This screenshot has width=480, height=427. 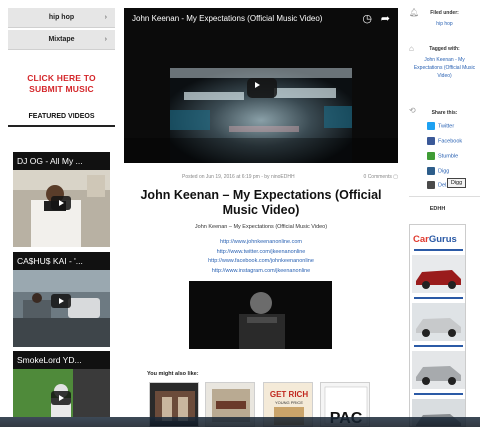 What do you see at coordinates (377, 177) in the screenshot?
I see `comments-count: 0 Comments` at bounding box center [377, 177].